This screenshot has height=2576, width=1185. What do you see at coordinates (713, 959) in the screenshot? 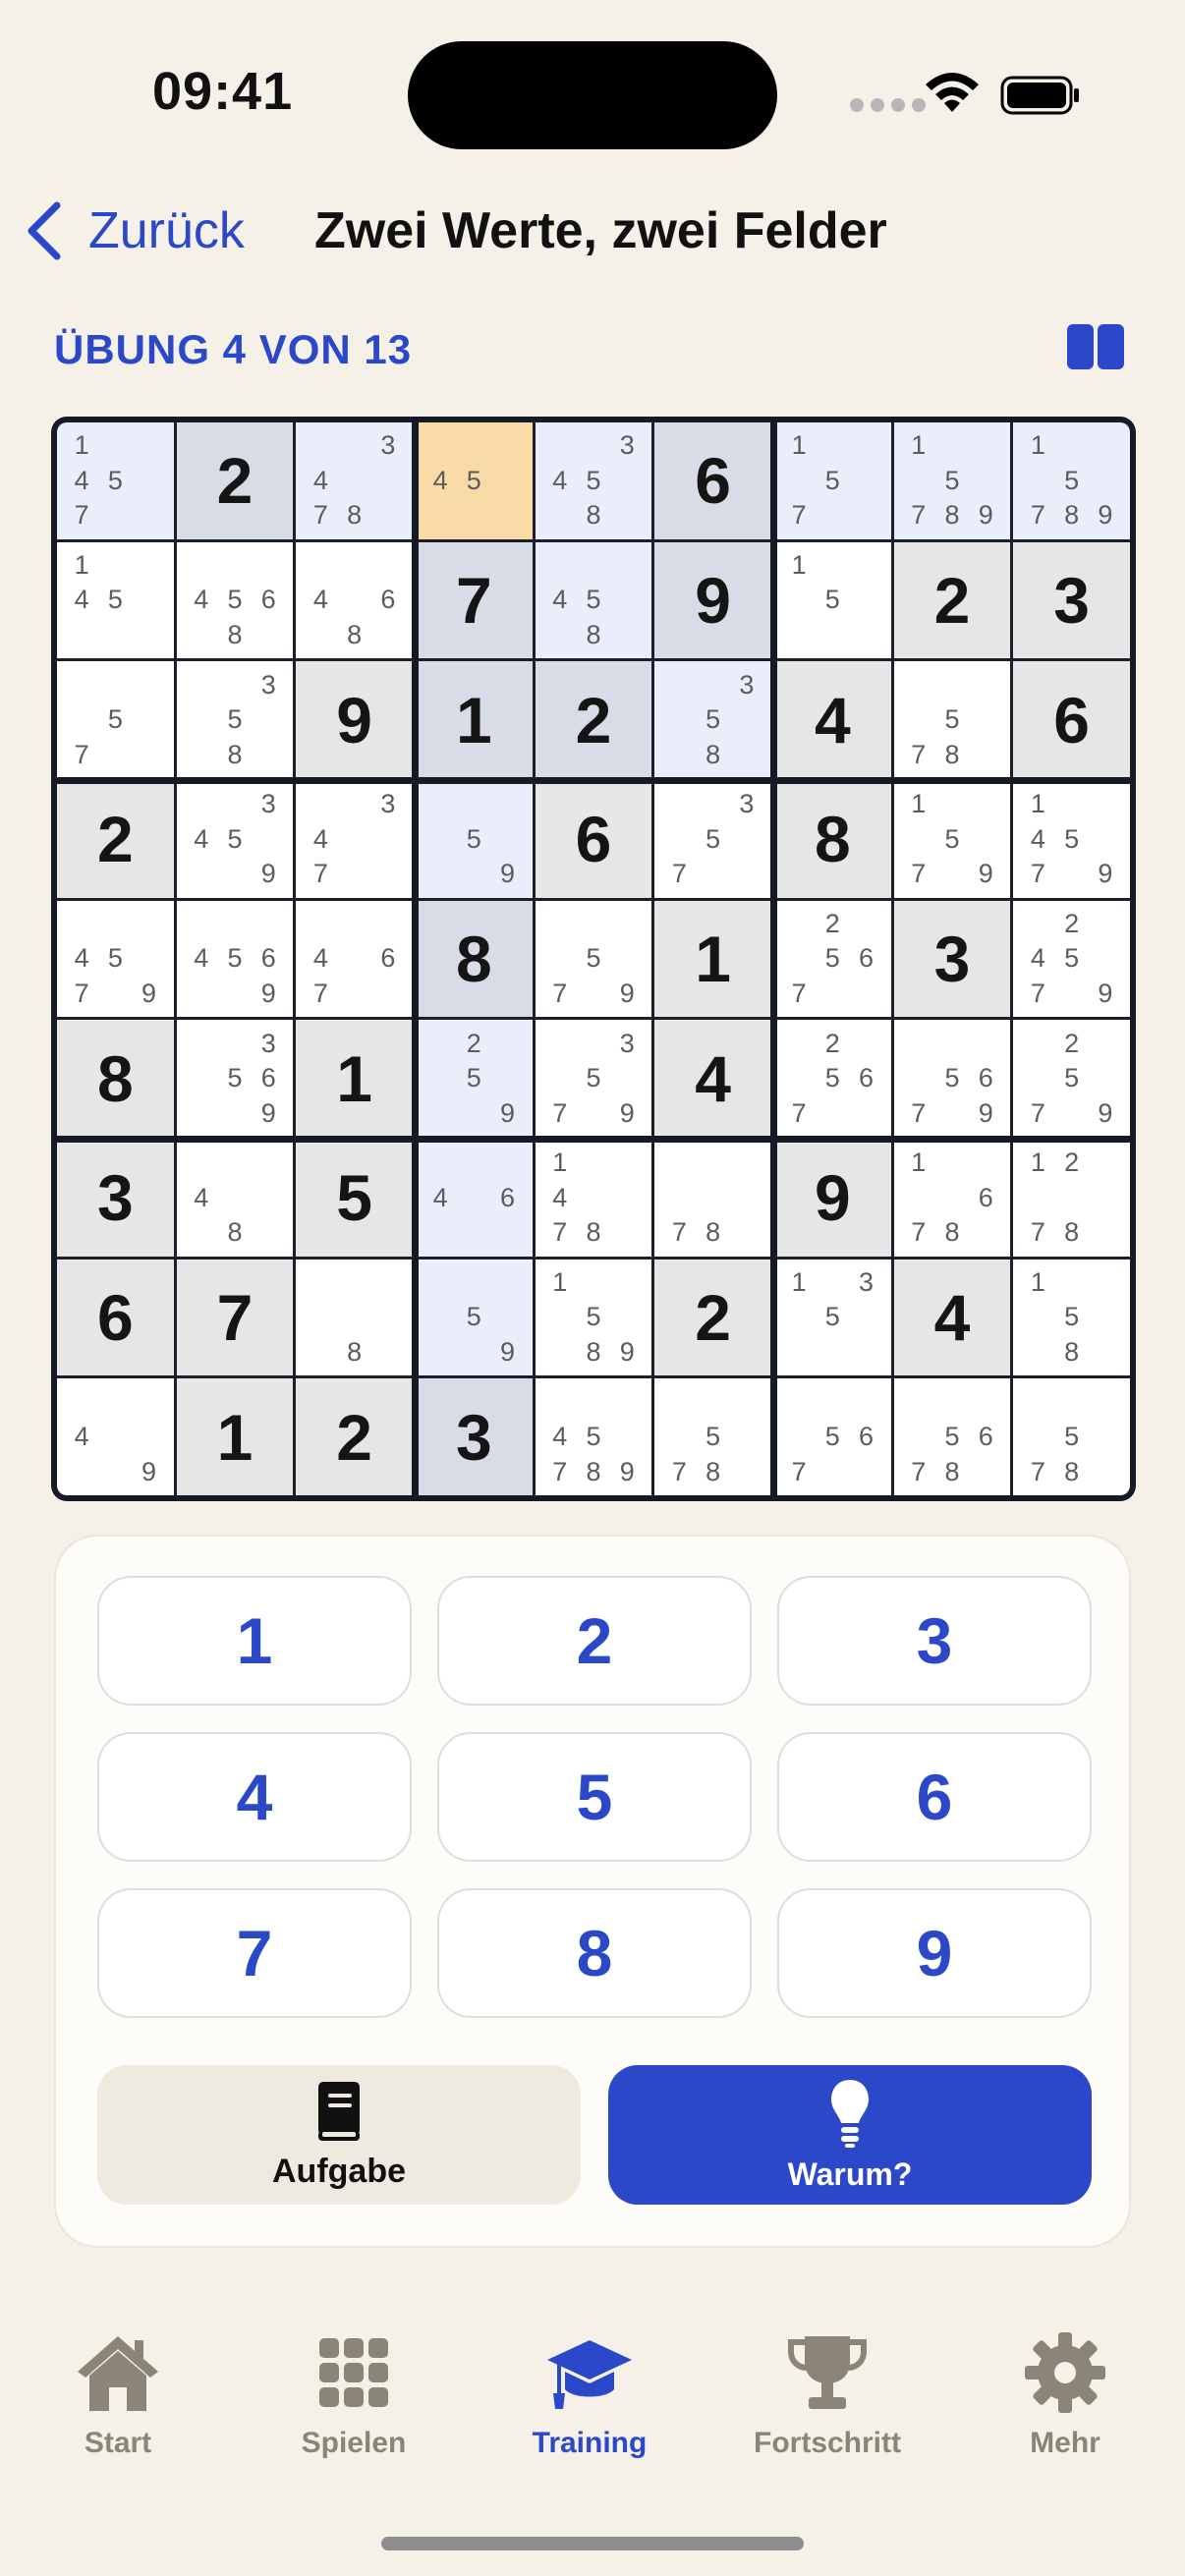
I see `sudoku-cell-r5c6: 1` at bounding box center [713, 959].